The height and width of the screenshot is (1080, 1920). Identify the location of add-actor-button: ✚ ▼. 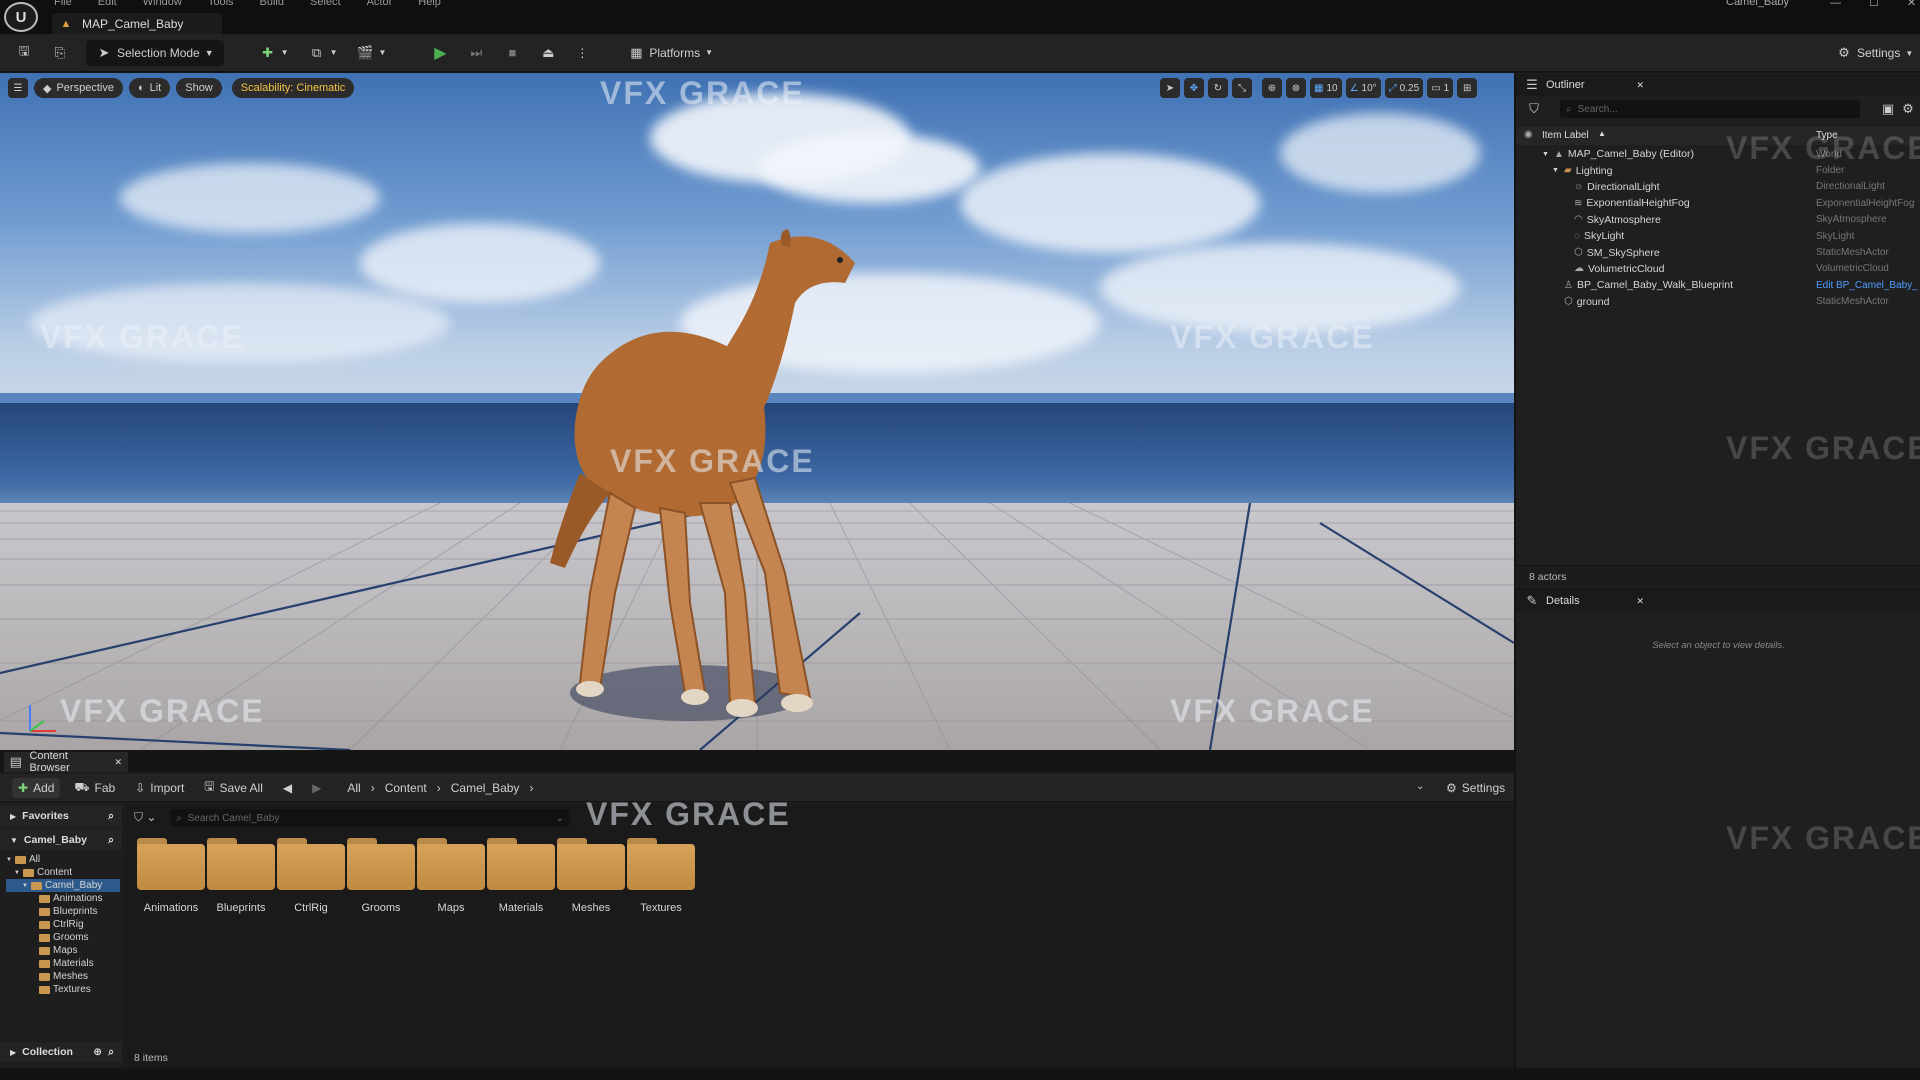
(274, 53).